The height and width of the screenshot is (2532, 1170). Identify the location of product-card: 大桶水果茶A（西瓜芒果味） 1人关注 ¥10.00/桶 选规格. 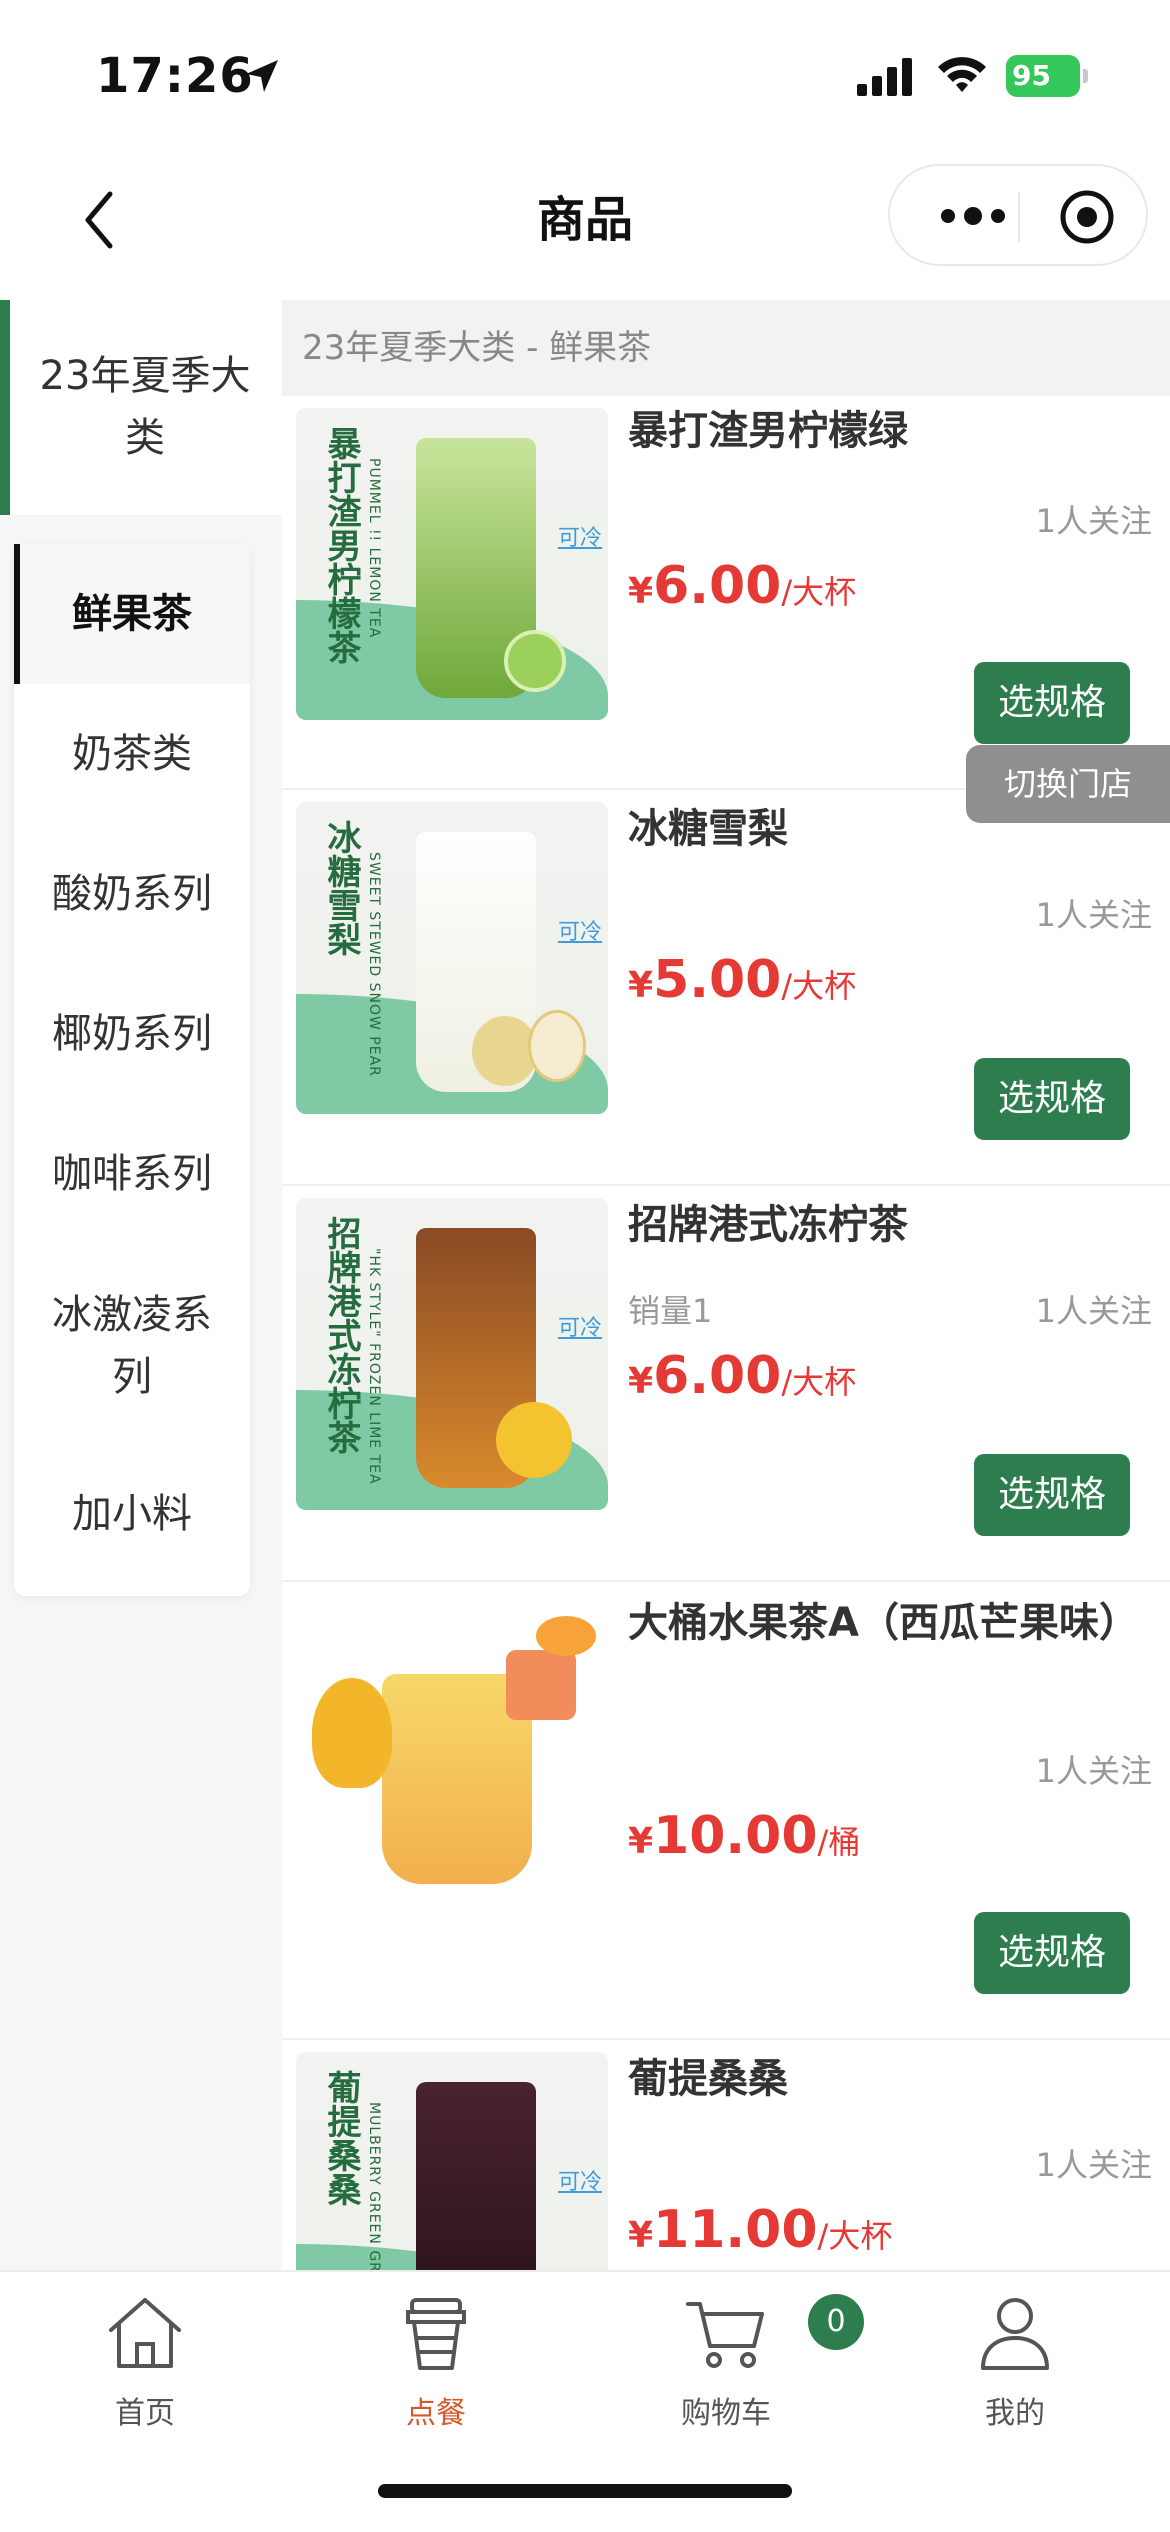
(726, 1811).